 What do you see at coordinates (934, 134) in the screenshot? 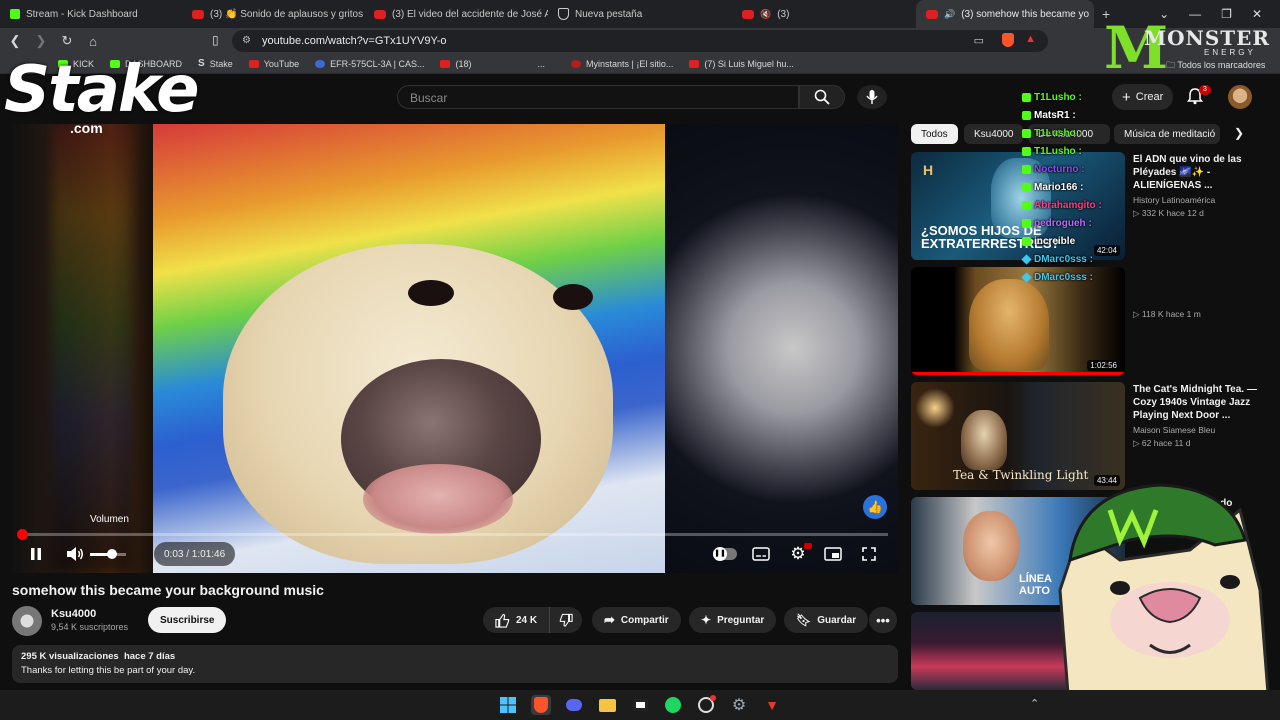
I see `chip-todos: Todos` at bounding box center [934, 134].